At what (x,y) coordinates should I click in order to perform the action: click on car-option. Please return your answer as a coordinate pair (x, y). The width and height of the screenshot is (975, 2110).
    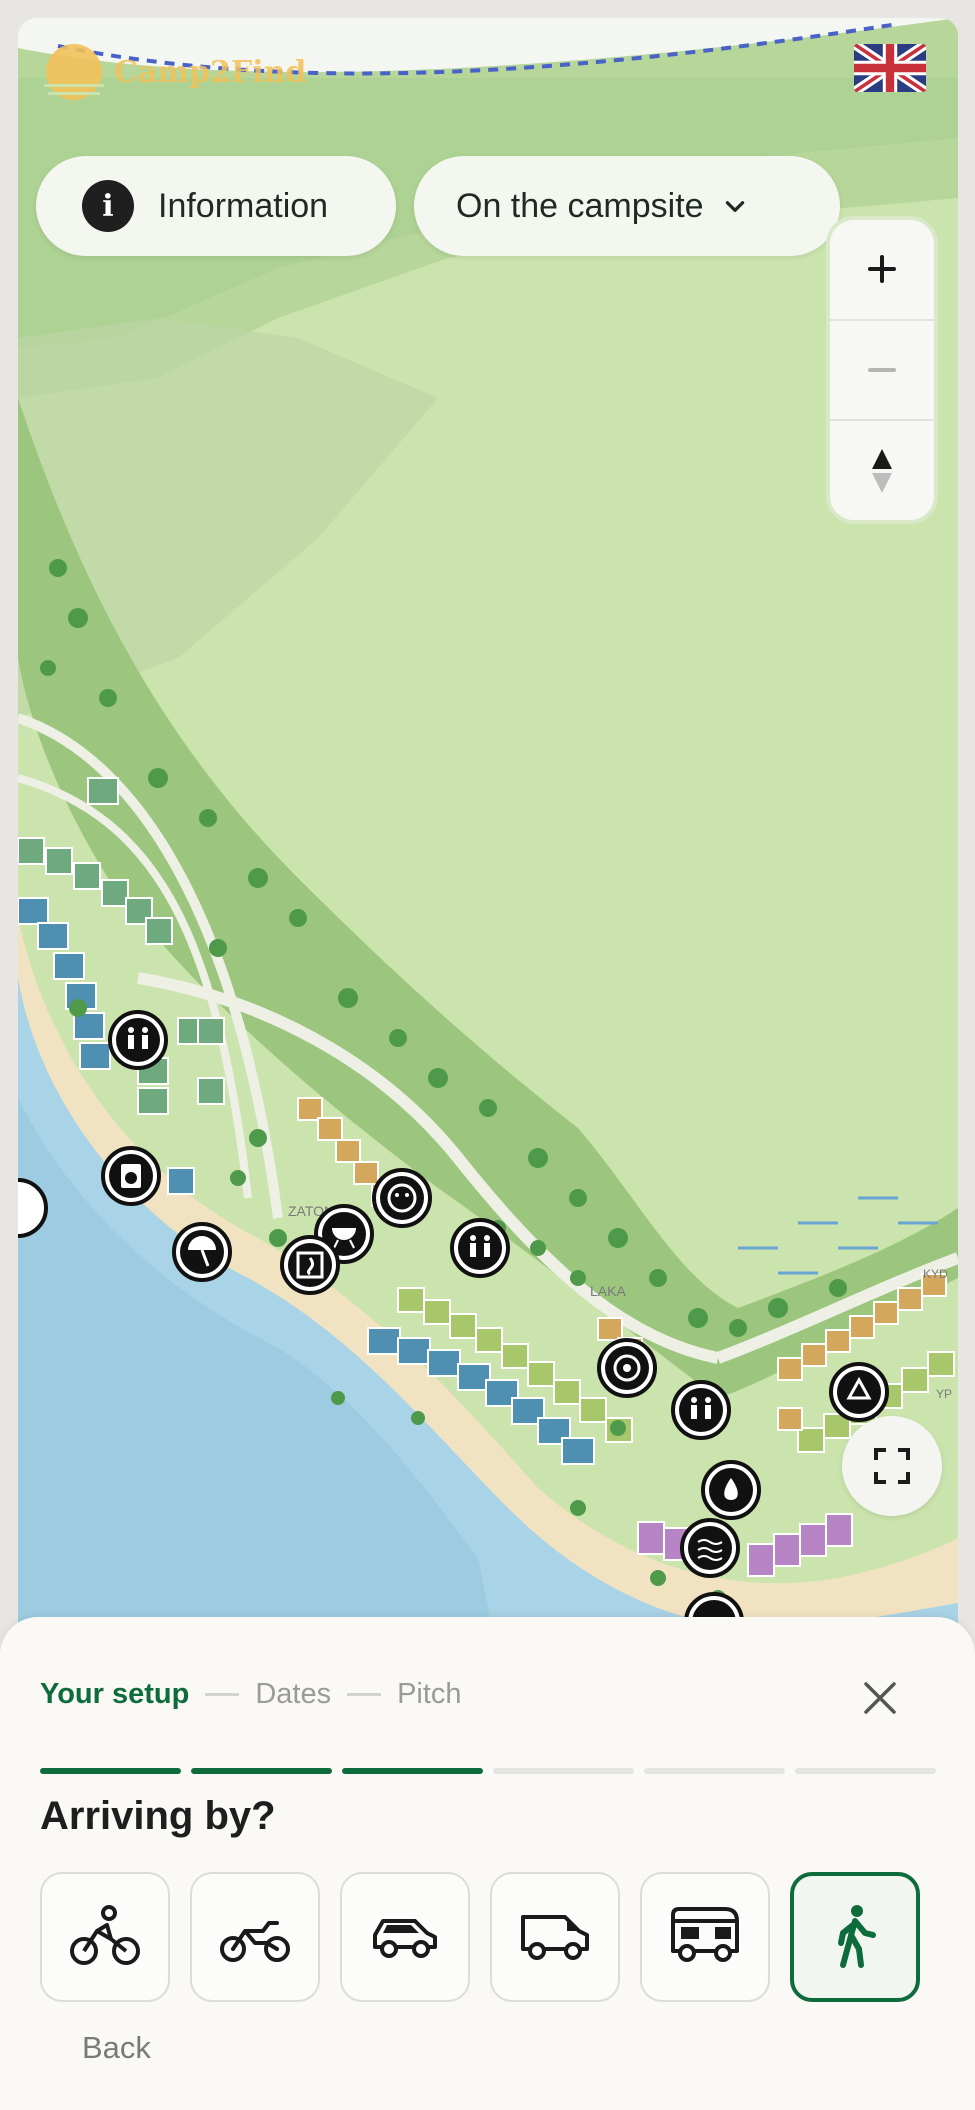
    Looking at the image, I should click on (405, 1937).